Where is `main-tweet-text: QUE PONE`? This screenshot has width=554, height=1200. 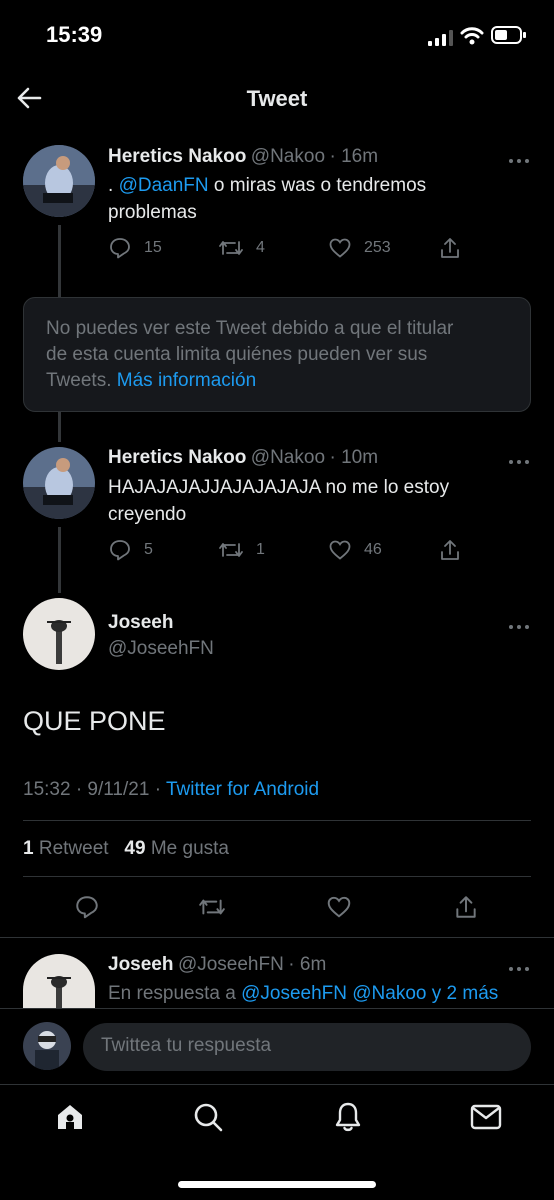
main-tweet-text: QUE PONE is located at coordinates (94, 721).